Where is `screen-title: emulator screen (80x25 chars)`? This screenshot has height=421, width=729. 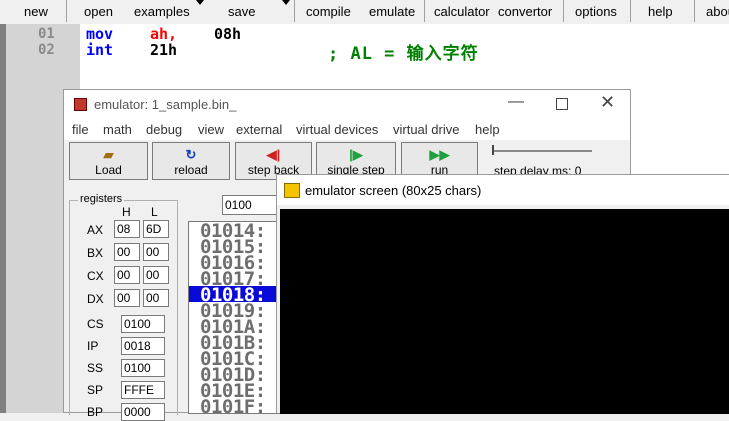 screen-title: emulator screen (80x25 chars) is located at coordinates (393, 190).